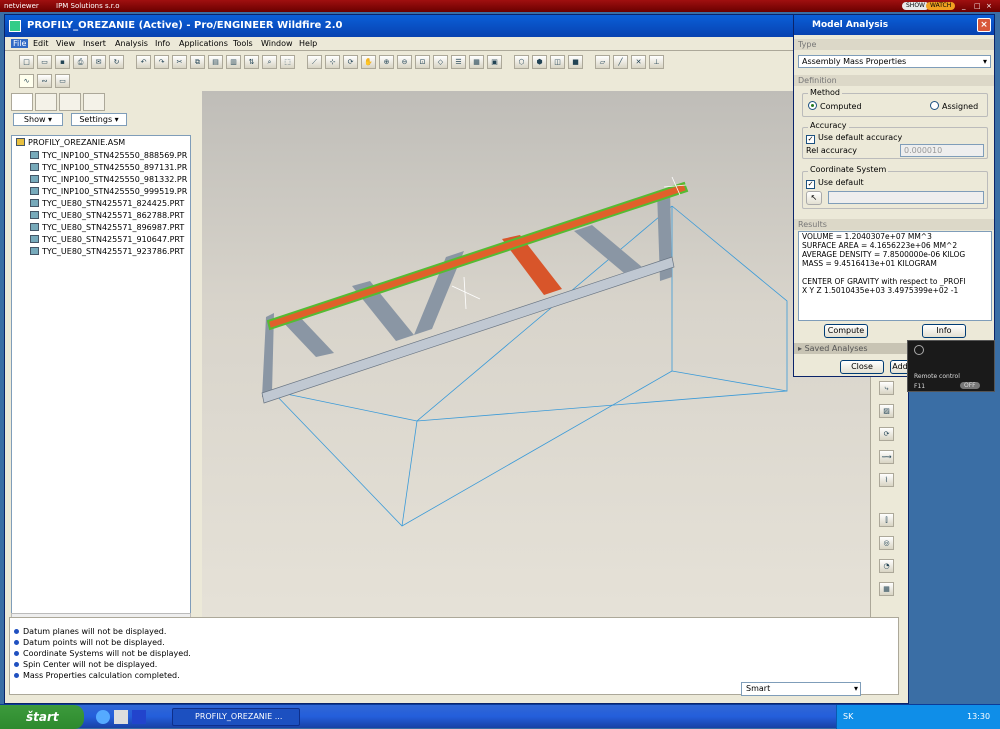 This screenshot has width=1000, height=729. What do you see at coordinates (108, 167) in the screenshot?
I see `tree-item: TYC_INP100_STN425550_897131.PR` at bounding box center [108, 167].